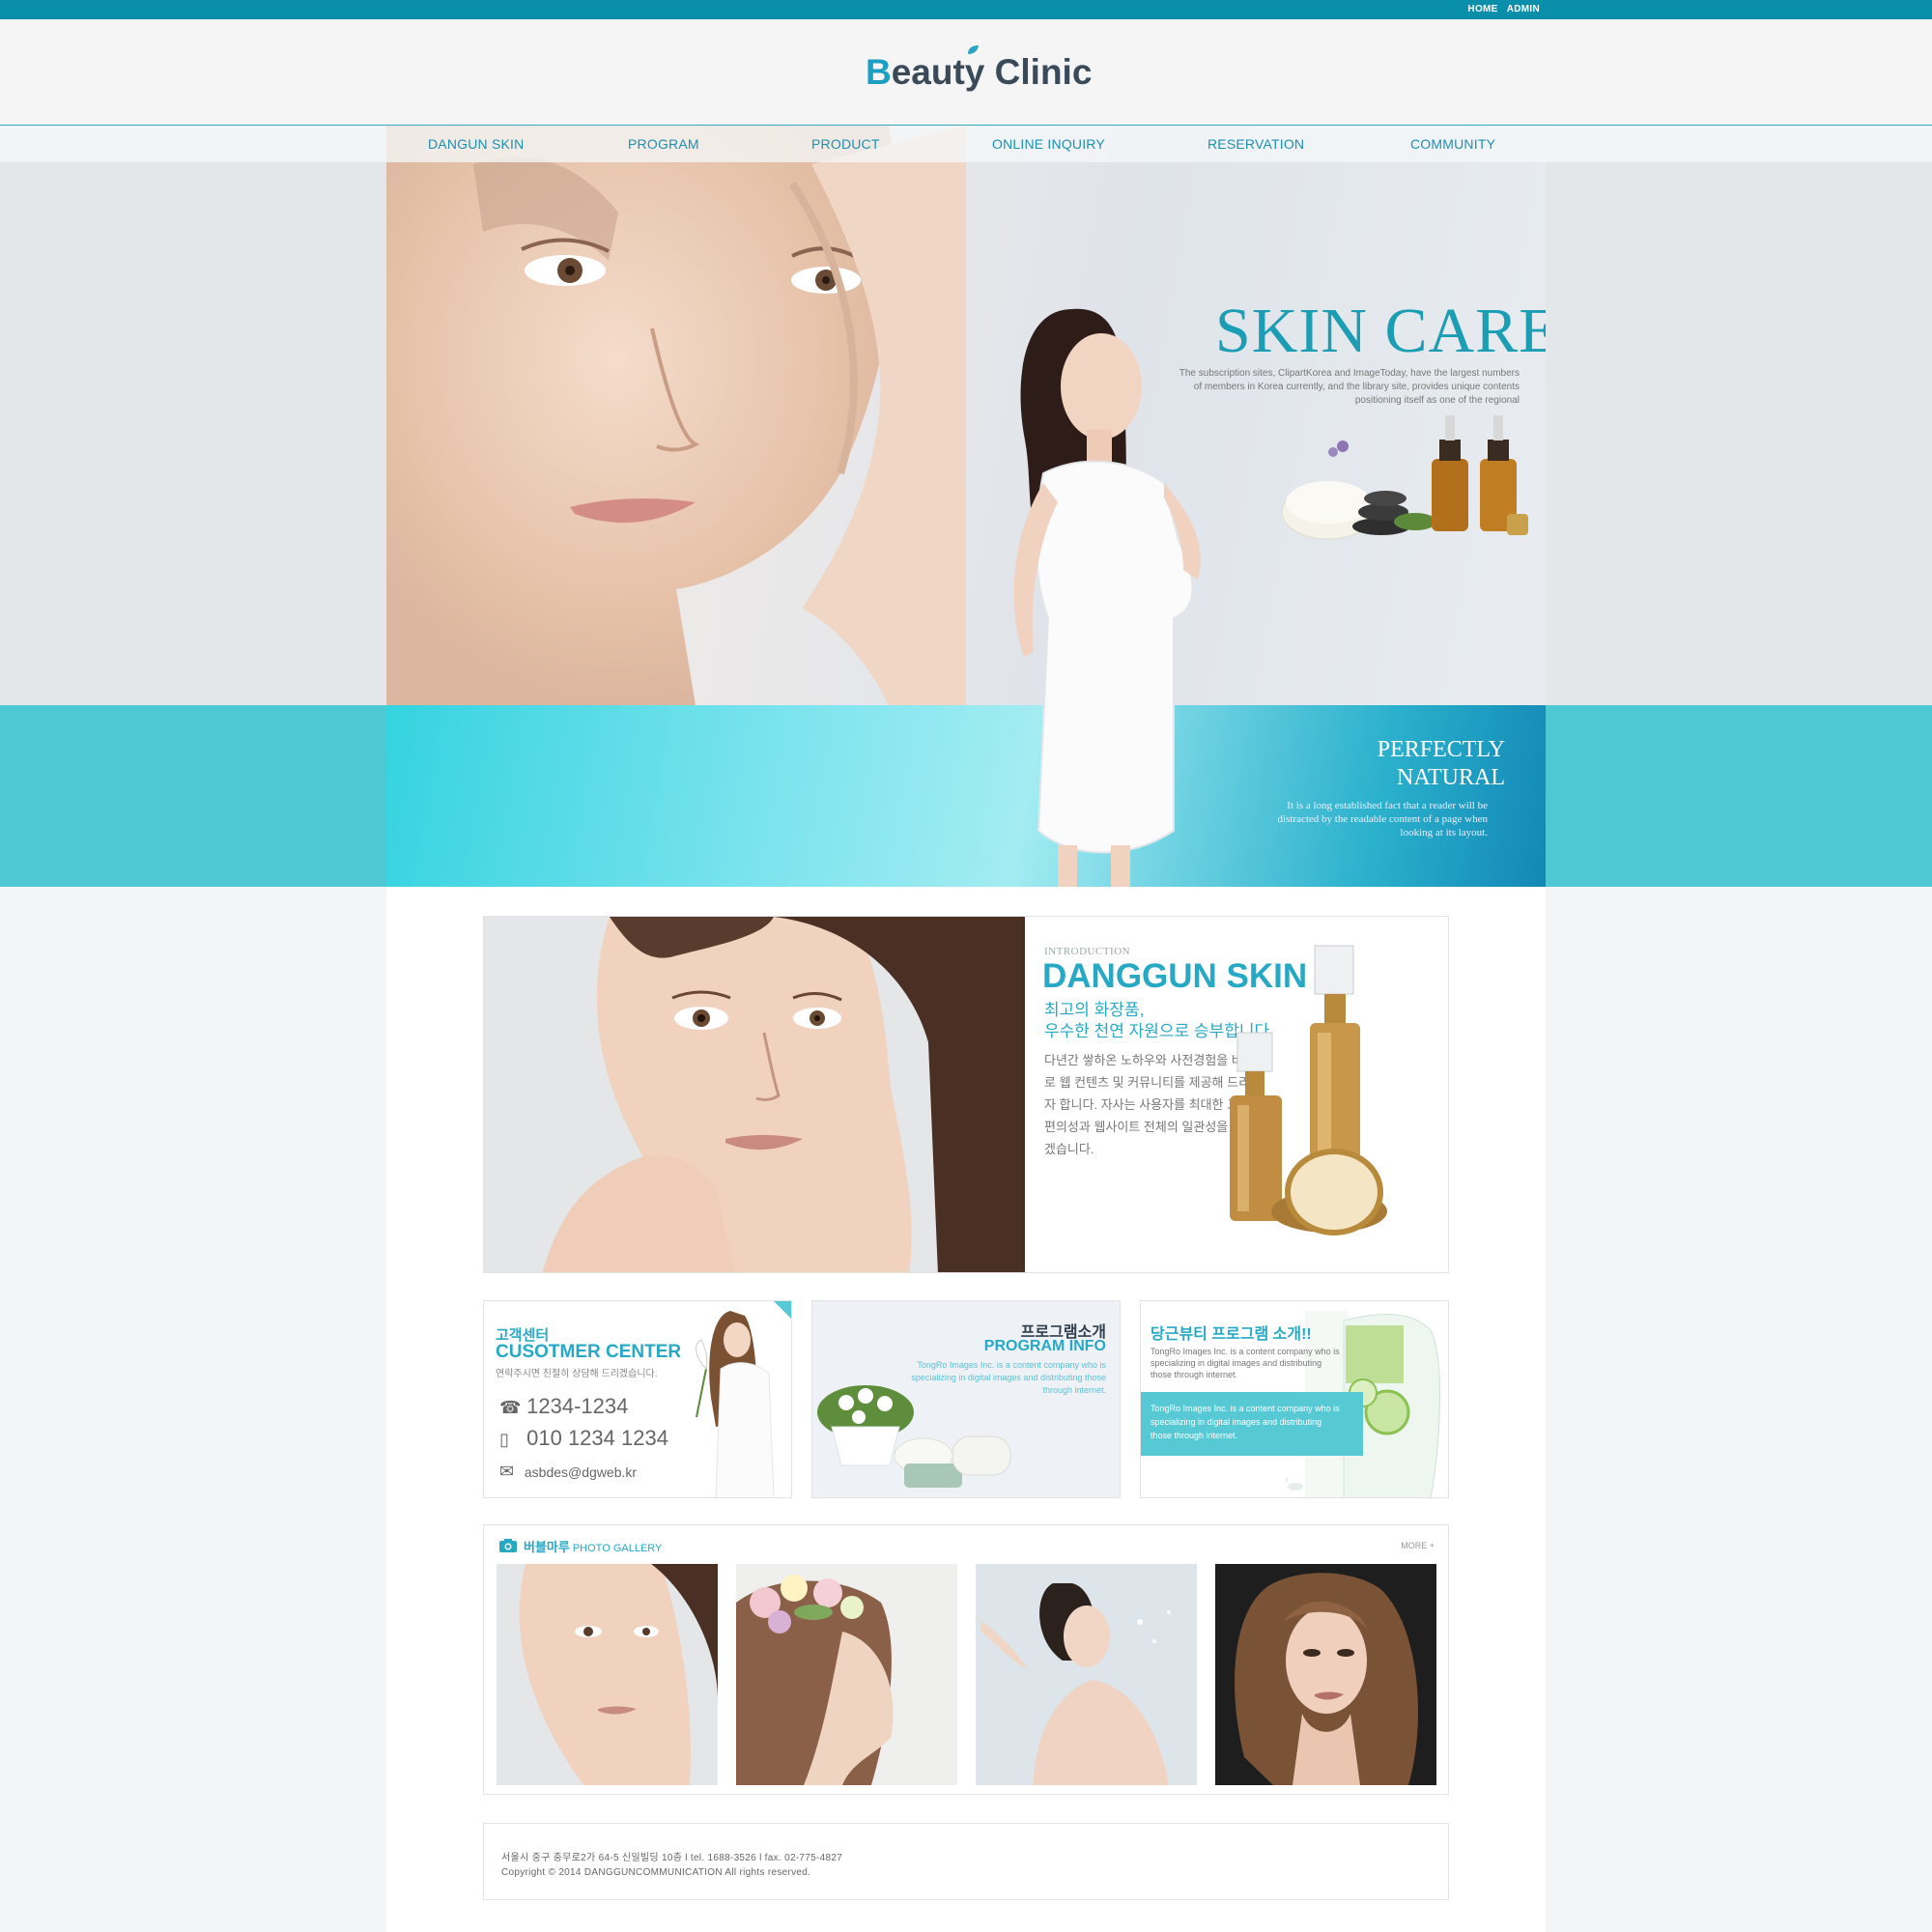  Describe the element at coordinates (589, 1352) in the screenshot. I see `customer-title-en: CUSOTMER CENTER` at that location.